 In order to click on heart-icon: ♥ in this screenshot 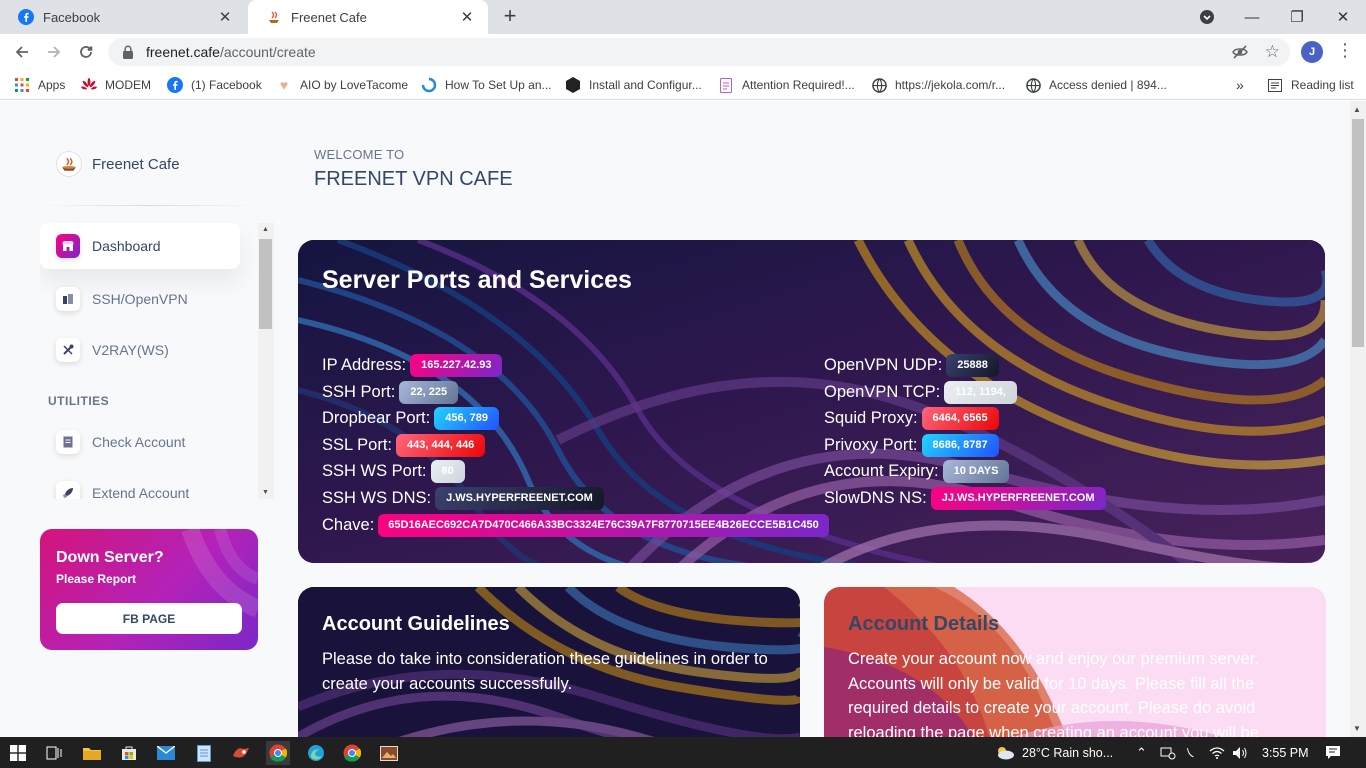, I will do `click(284, 85)`.